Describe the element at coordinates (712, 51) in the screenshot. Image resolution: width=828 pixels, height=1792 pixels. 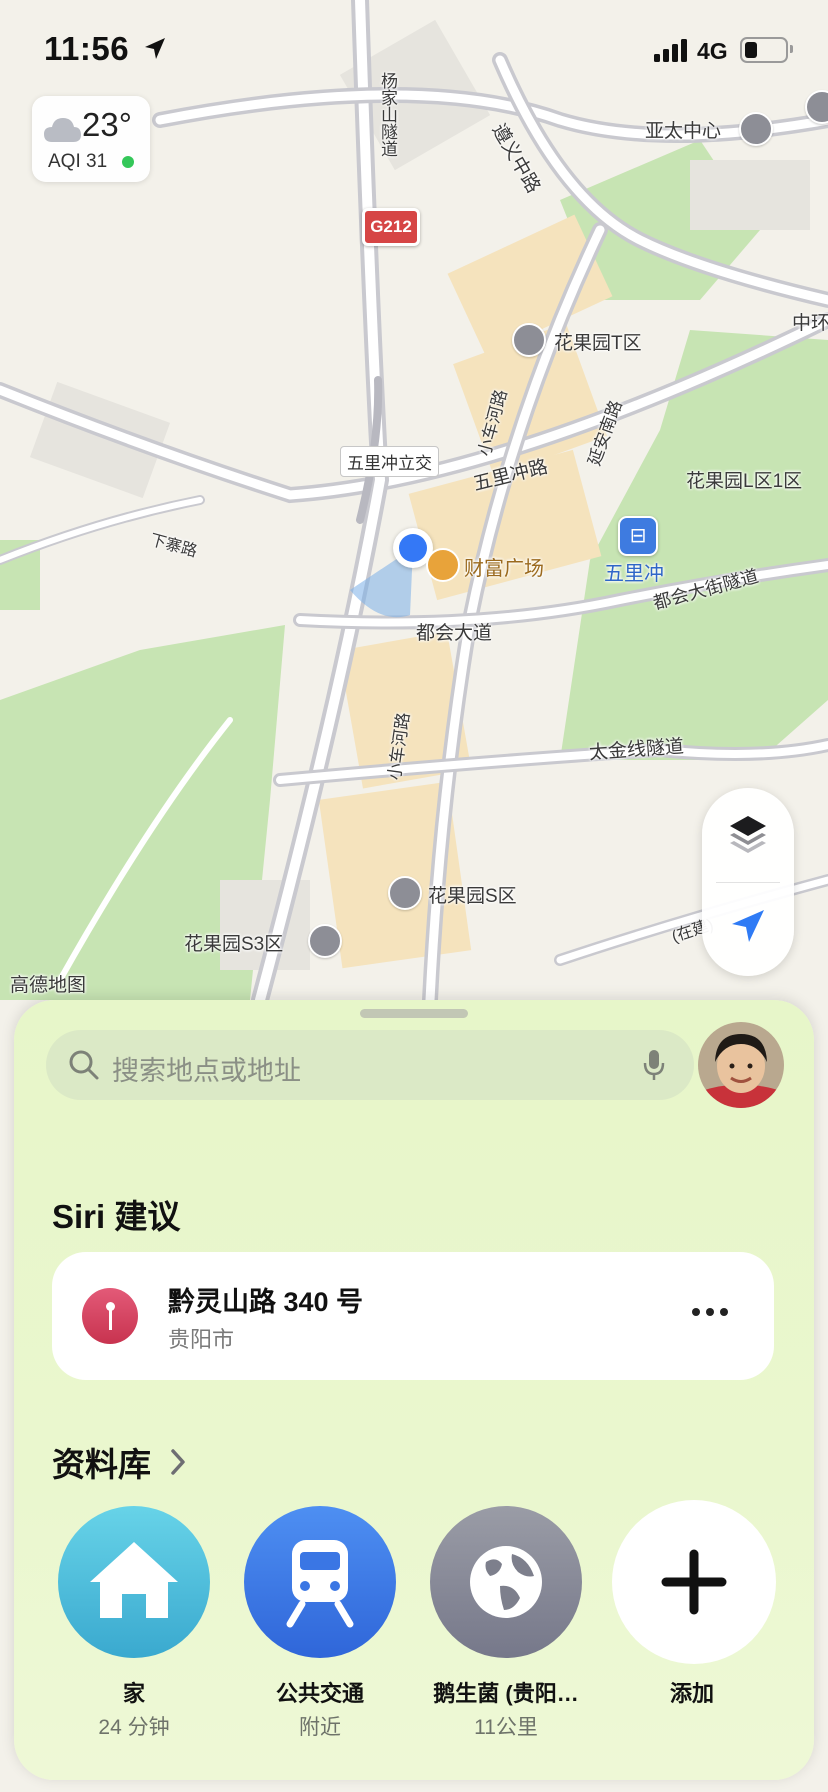
I see `network-type: 4G` at that location.